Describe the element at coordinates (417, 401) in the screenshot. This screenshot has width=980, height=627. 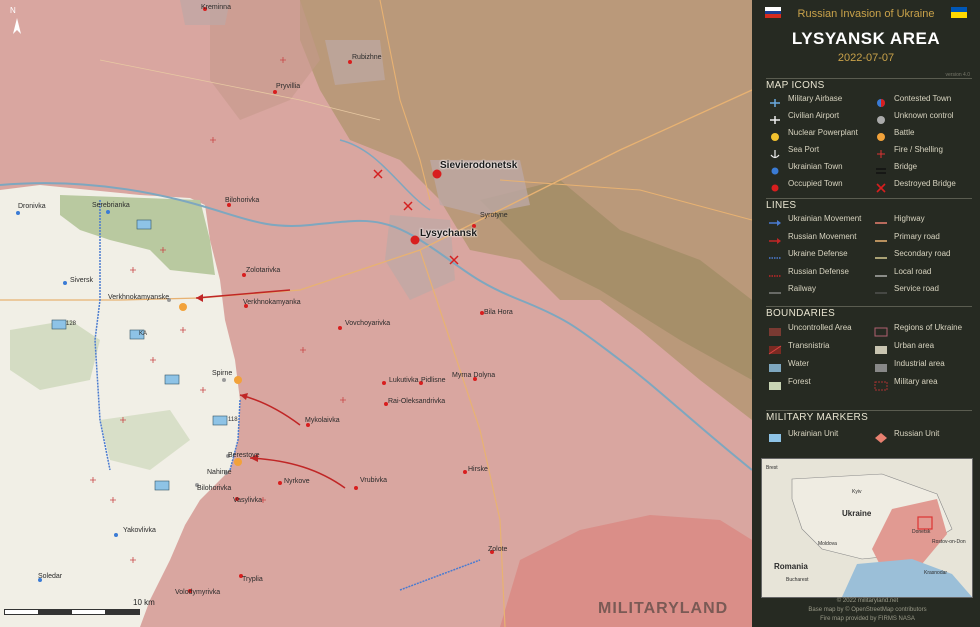
I see `town-label: Rai-Oleksandrivka` at that location.